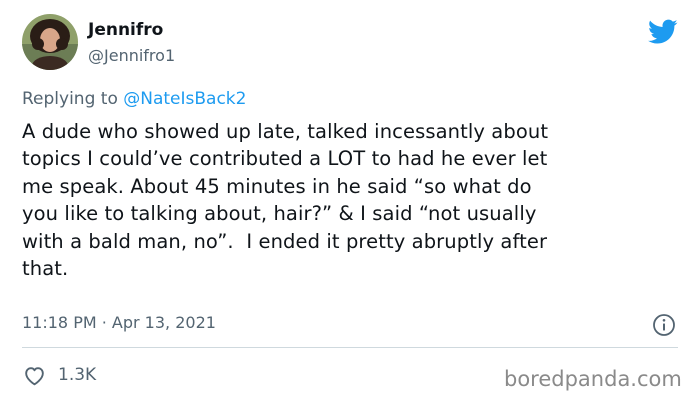 The image size is (700, 402). Describe the element at coordinates (73, 99) in the screenshot. I see `reply-prefix: Replying to` at that location.